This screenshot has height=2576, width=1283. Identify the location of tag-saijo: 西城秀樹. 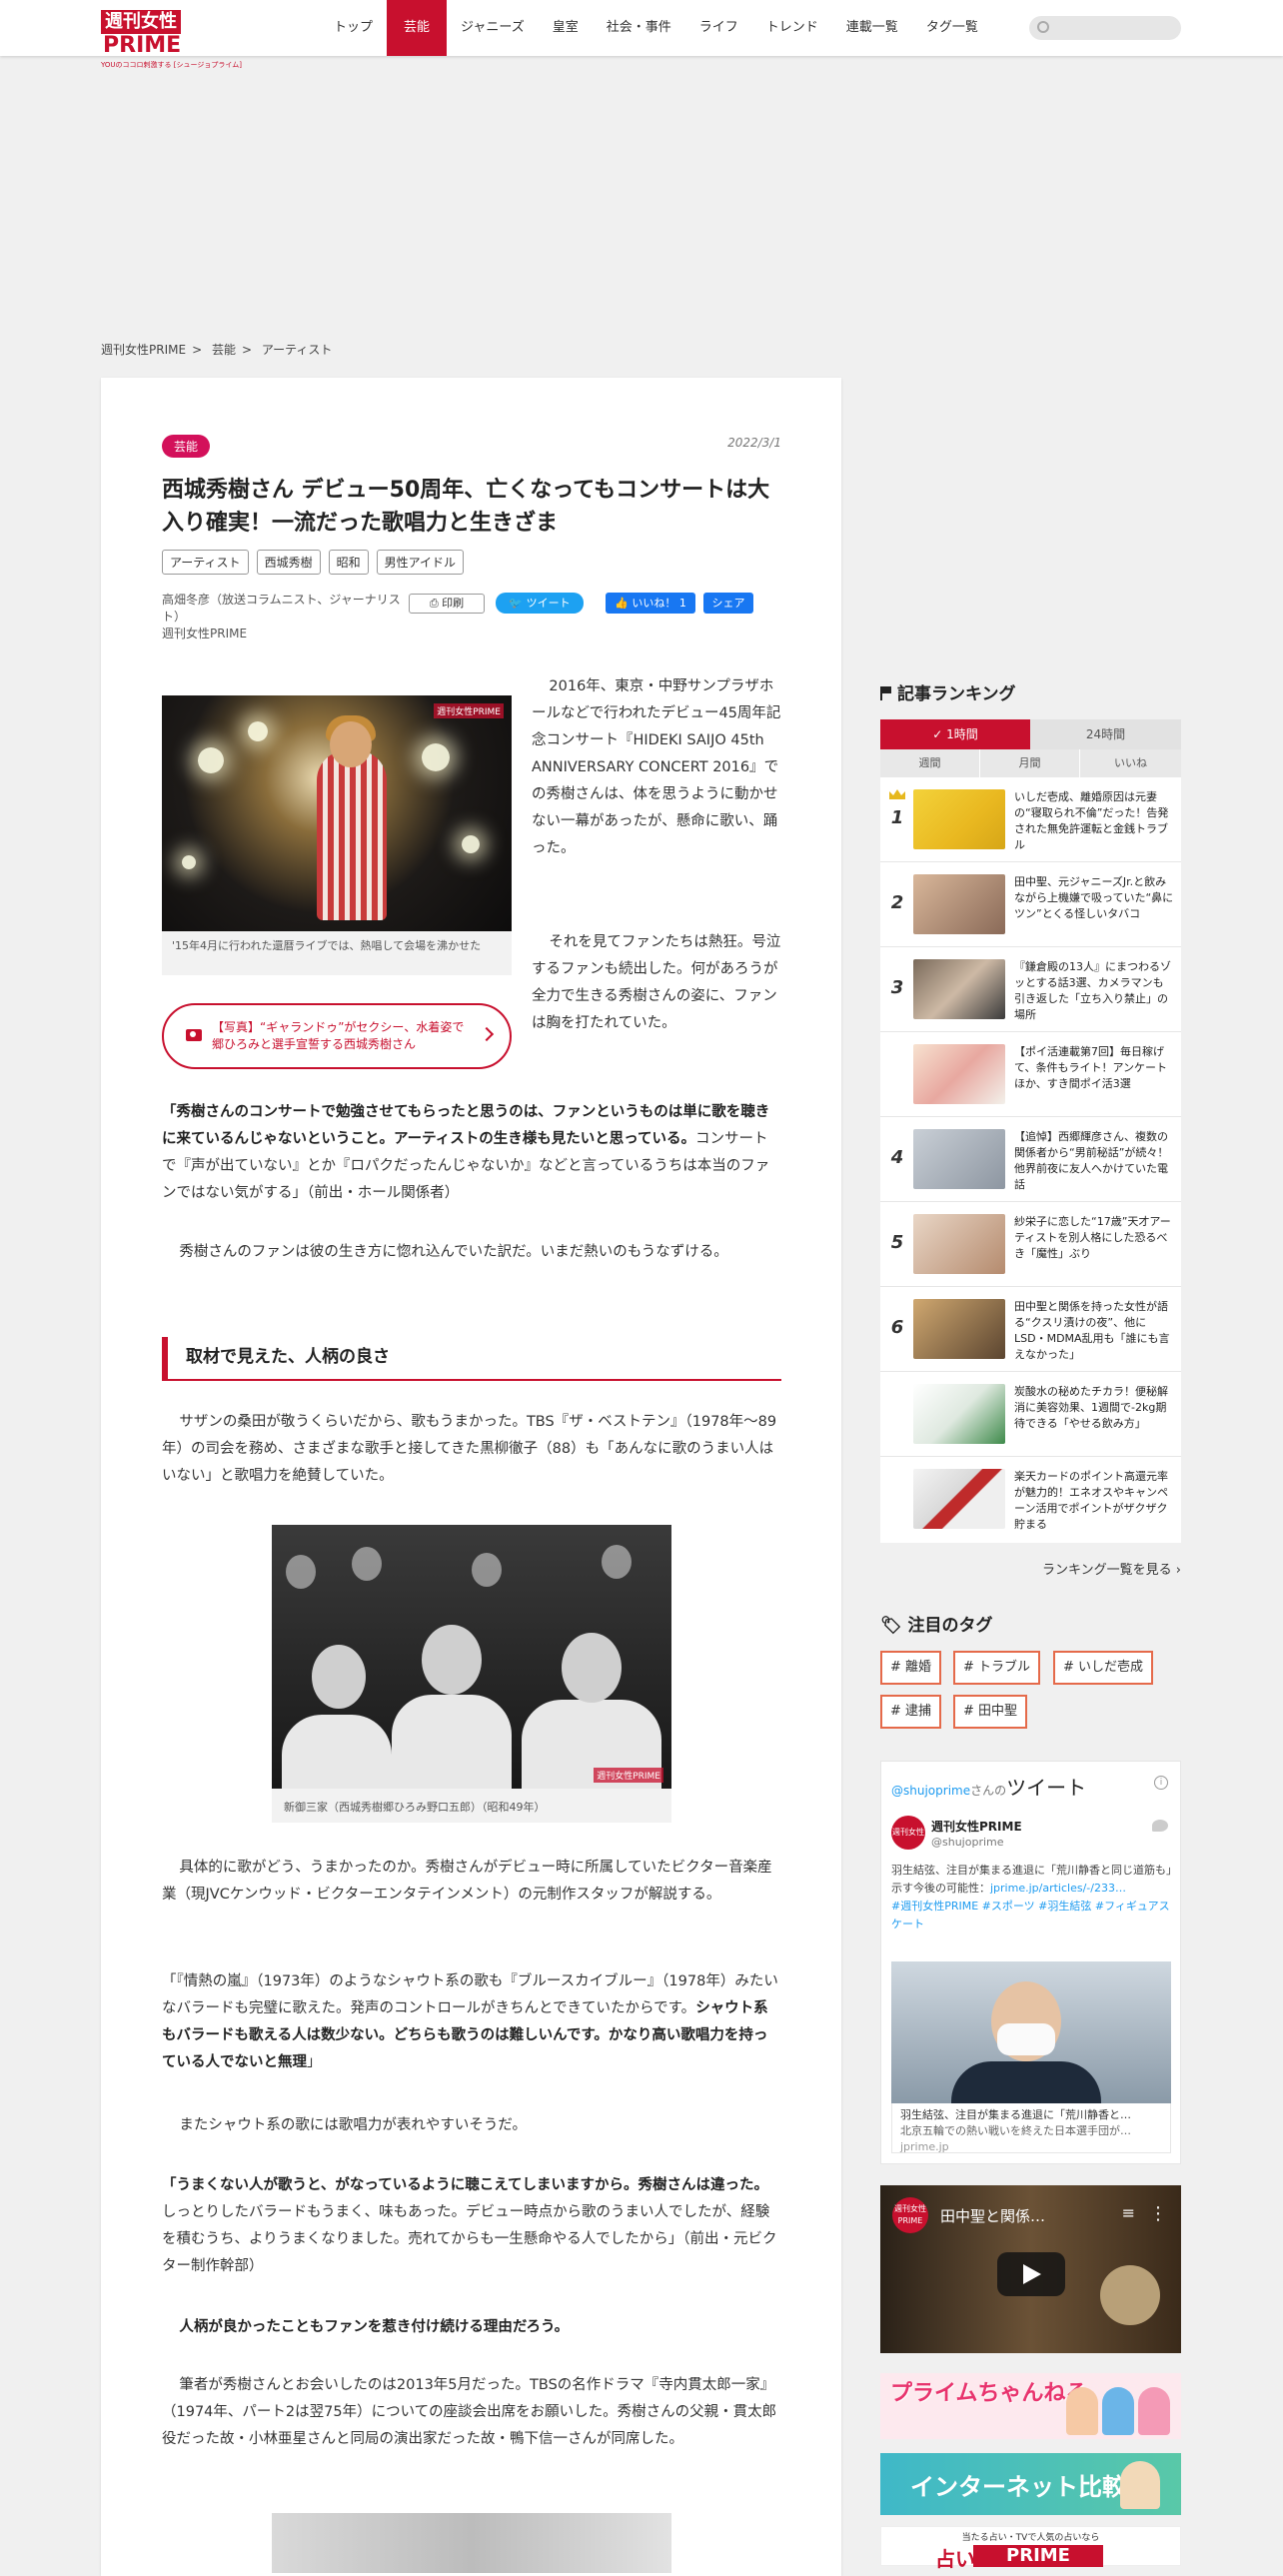
(288, 562).